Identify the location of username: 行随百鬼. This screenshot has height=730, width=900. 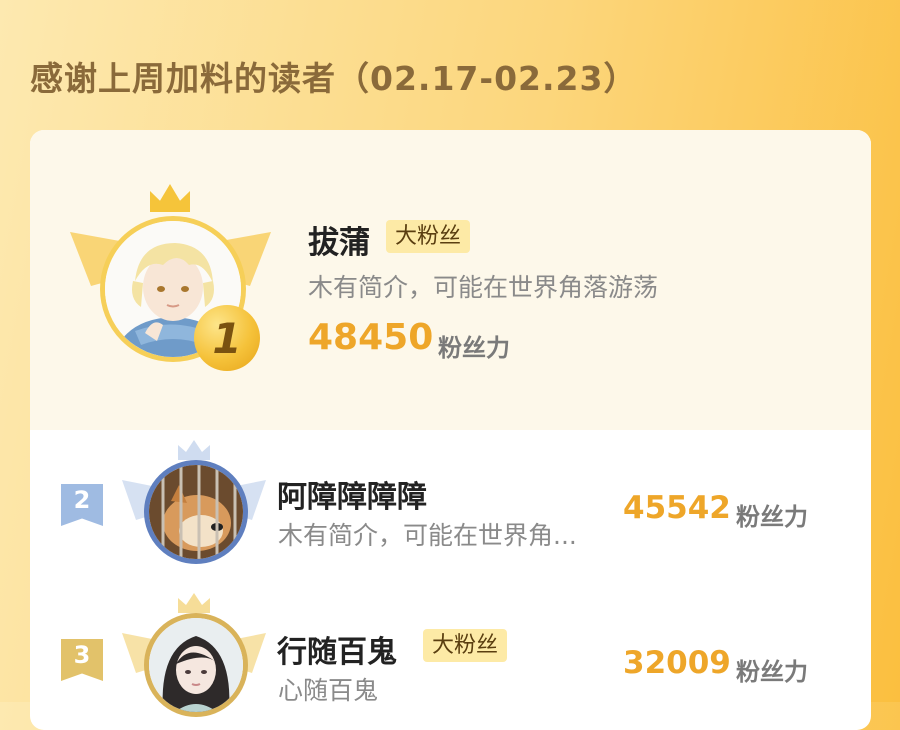
(337, 649).